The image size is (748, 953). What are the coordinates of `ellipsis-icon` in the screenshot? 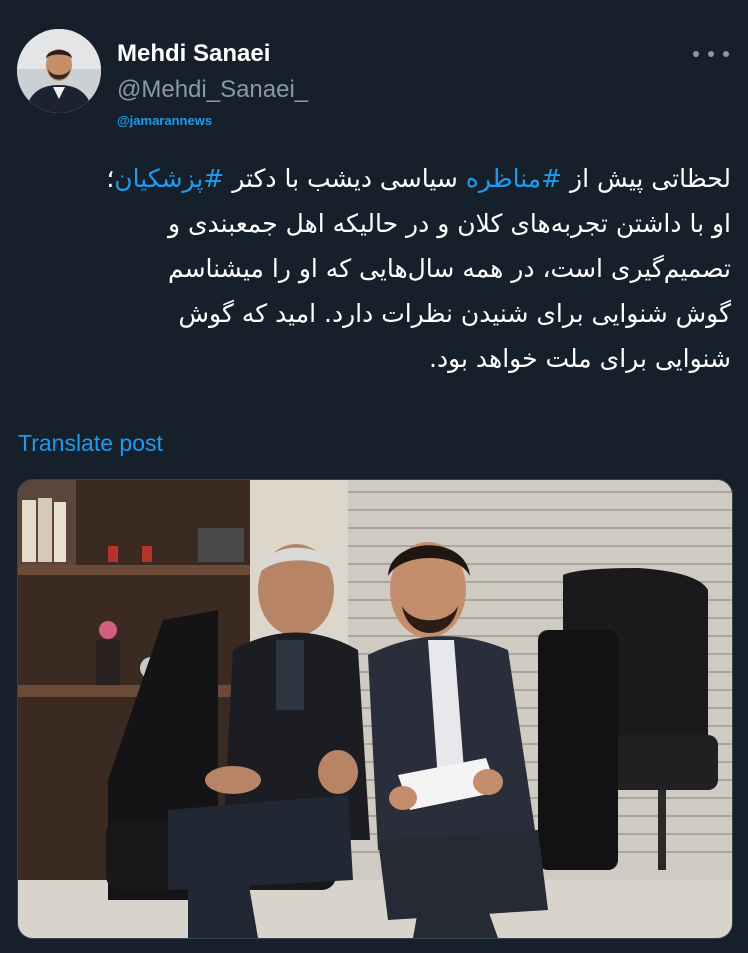 It's located at (711, 54).